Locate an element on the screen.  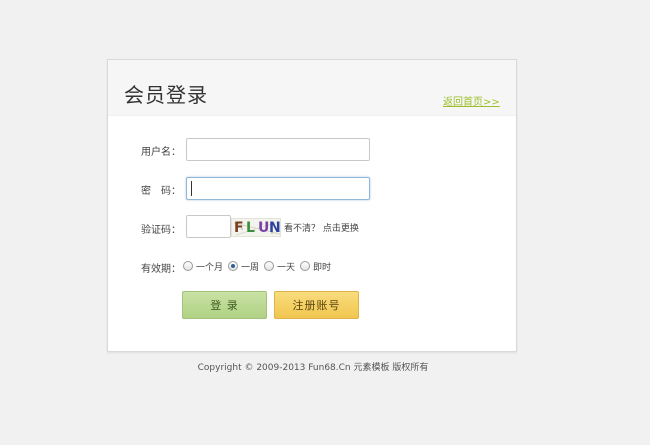
captcha-char: U is located at coordinates (264, 228).